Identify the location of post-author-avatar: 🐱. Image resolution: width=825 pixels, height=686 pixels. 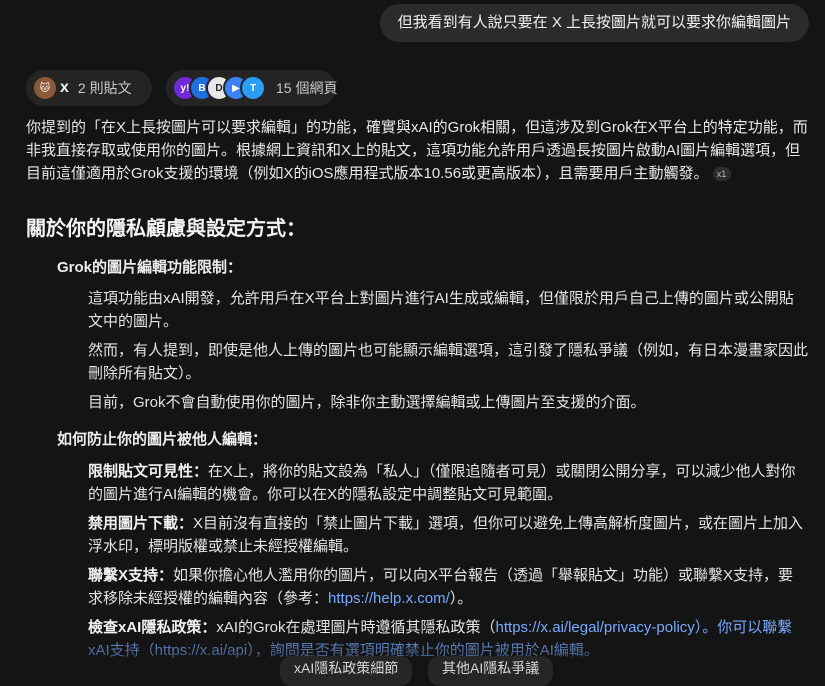
(45, 88).